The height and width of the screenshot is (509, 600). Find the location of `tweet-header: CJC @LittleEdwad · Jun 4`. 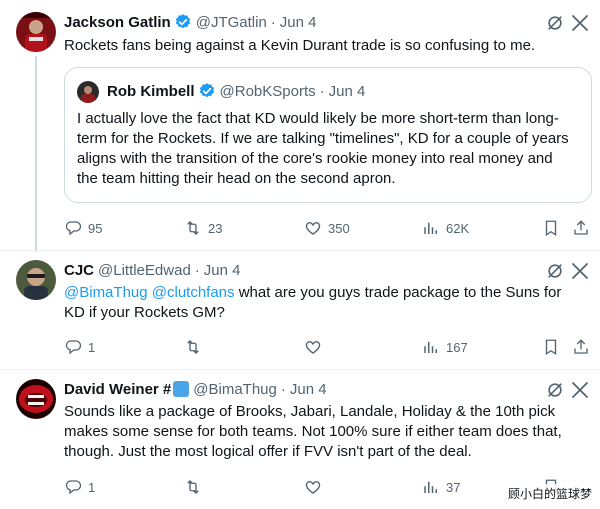

tweet-header: CJC @LittleEdwad · Jun 4 is located at coordinates (152, 270).